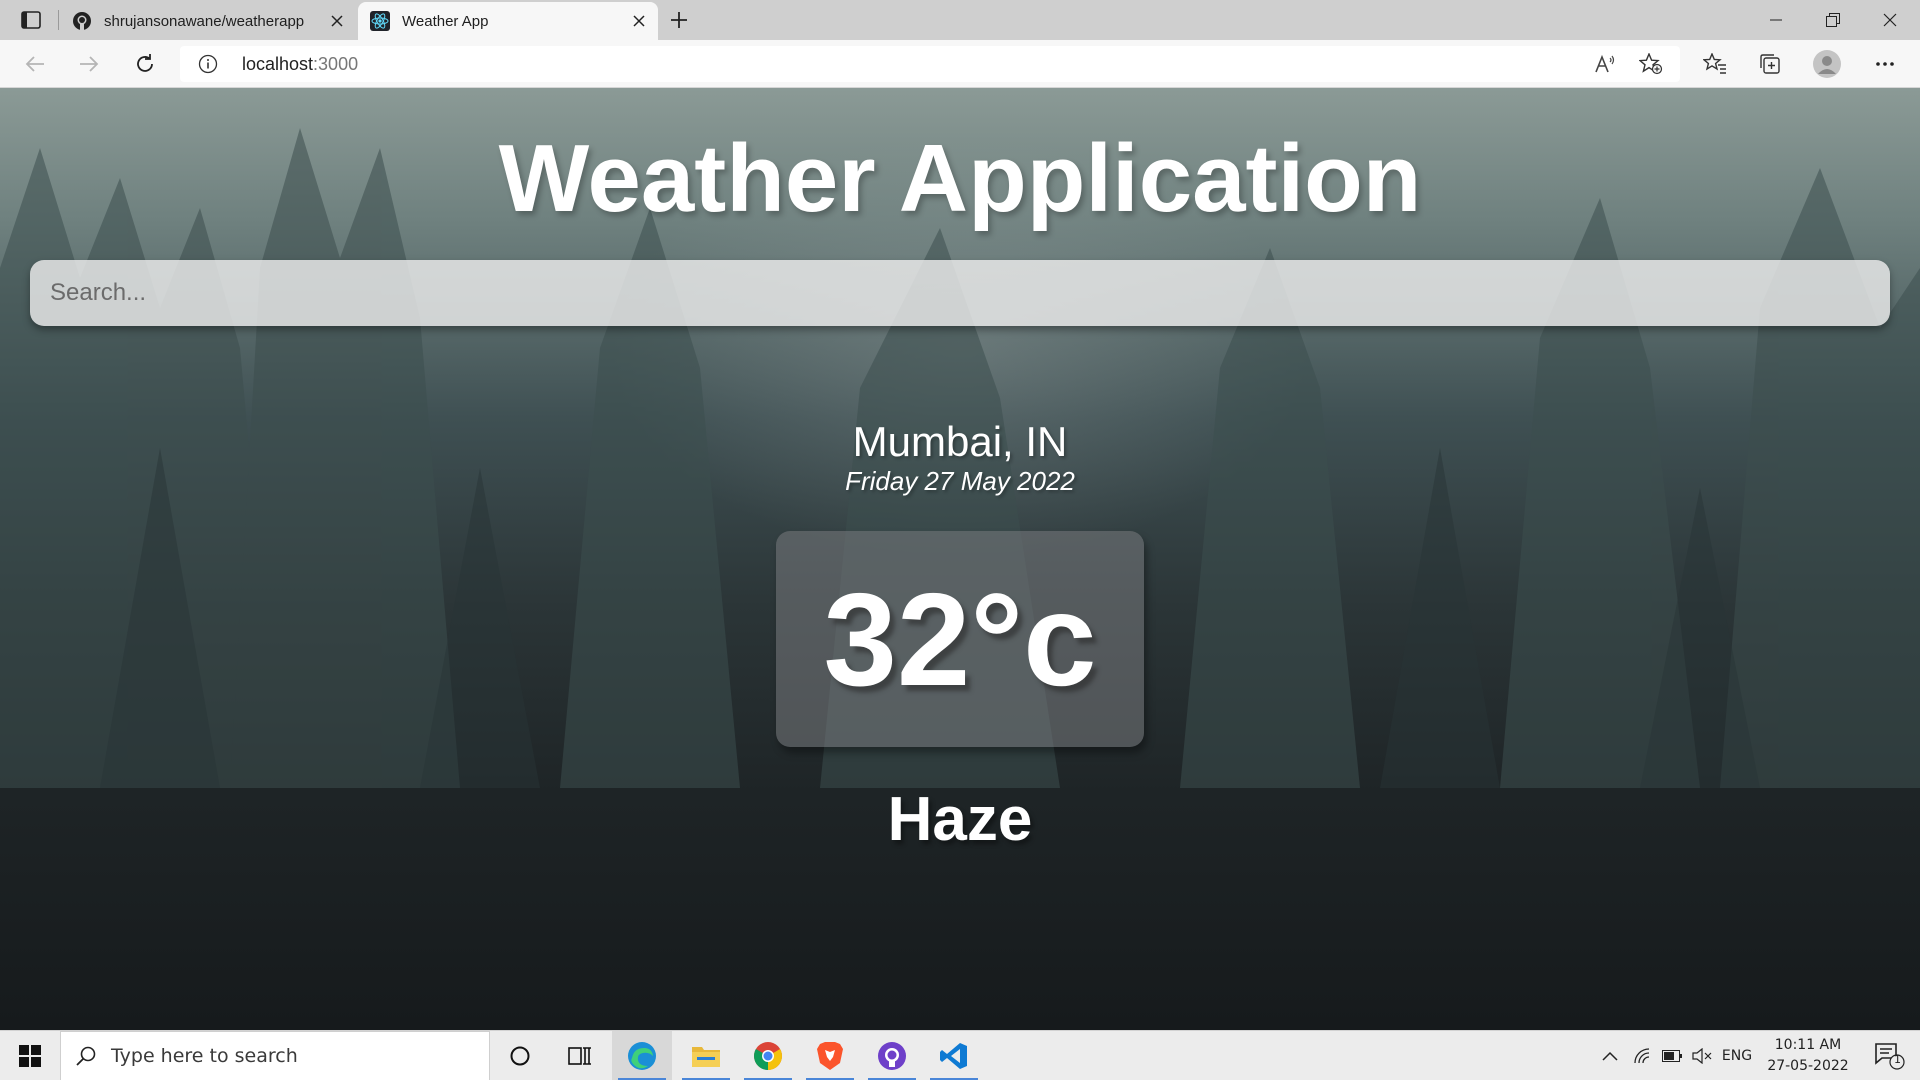  I want to click on brave-icon, so click(830, 1056).